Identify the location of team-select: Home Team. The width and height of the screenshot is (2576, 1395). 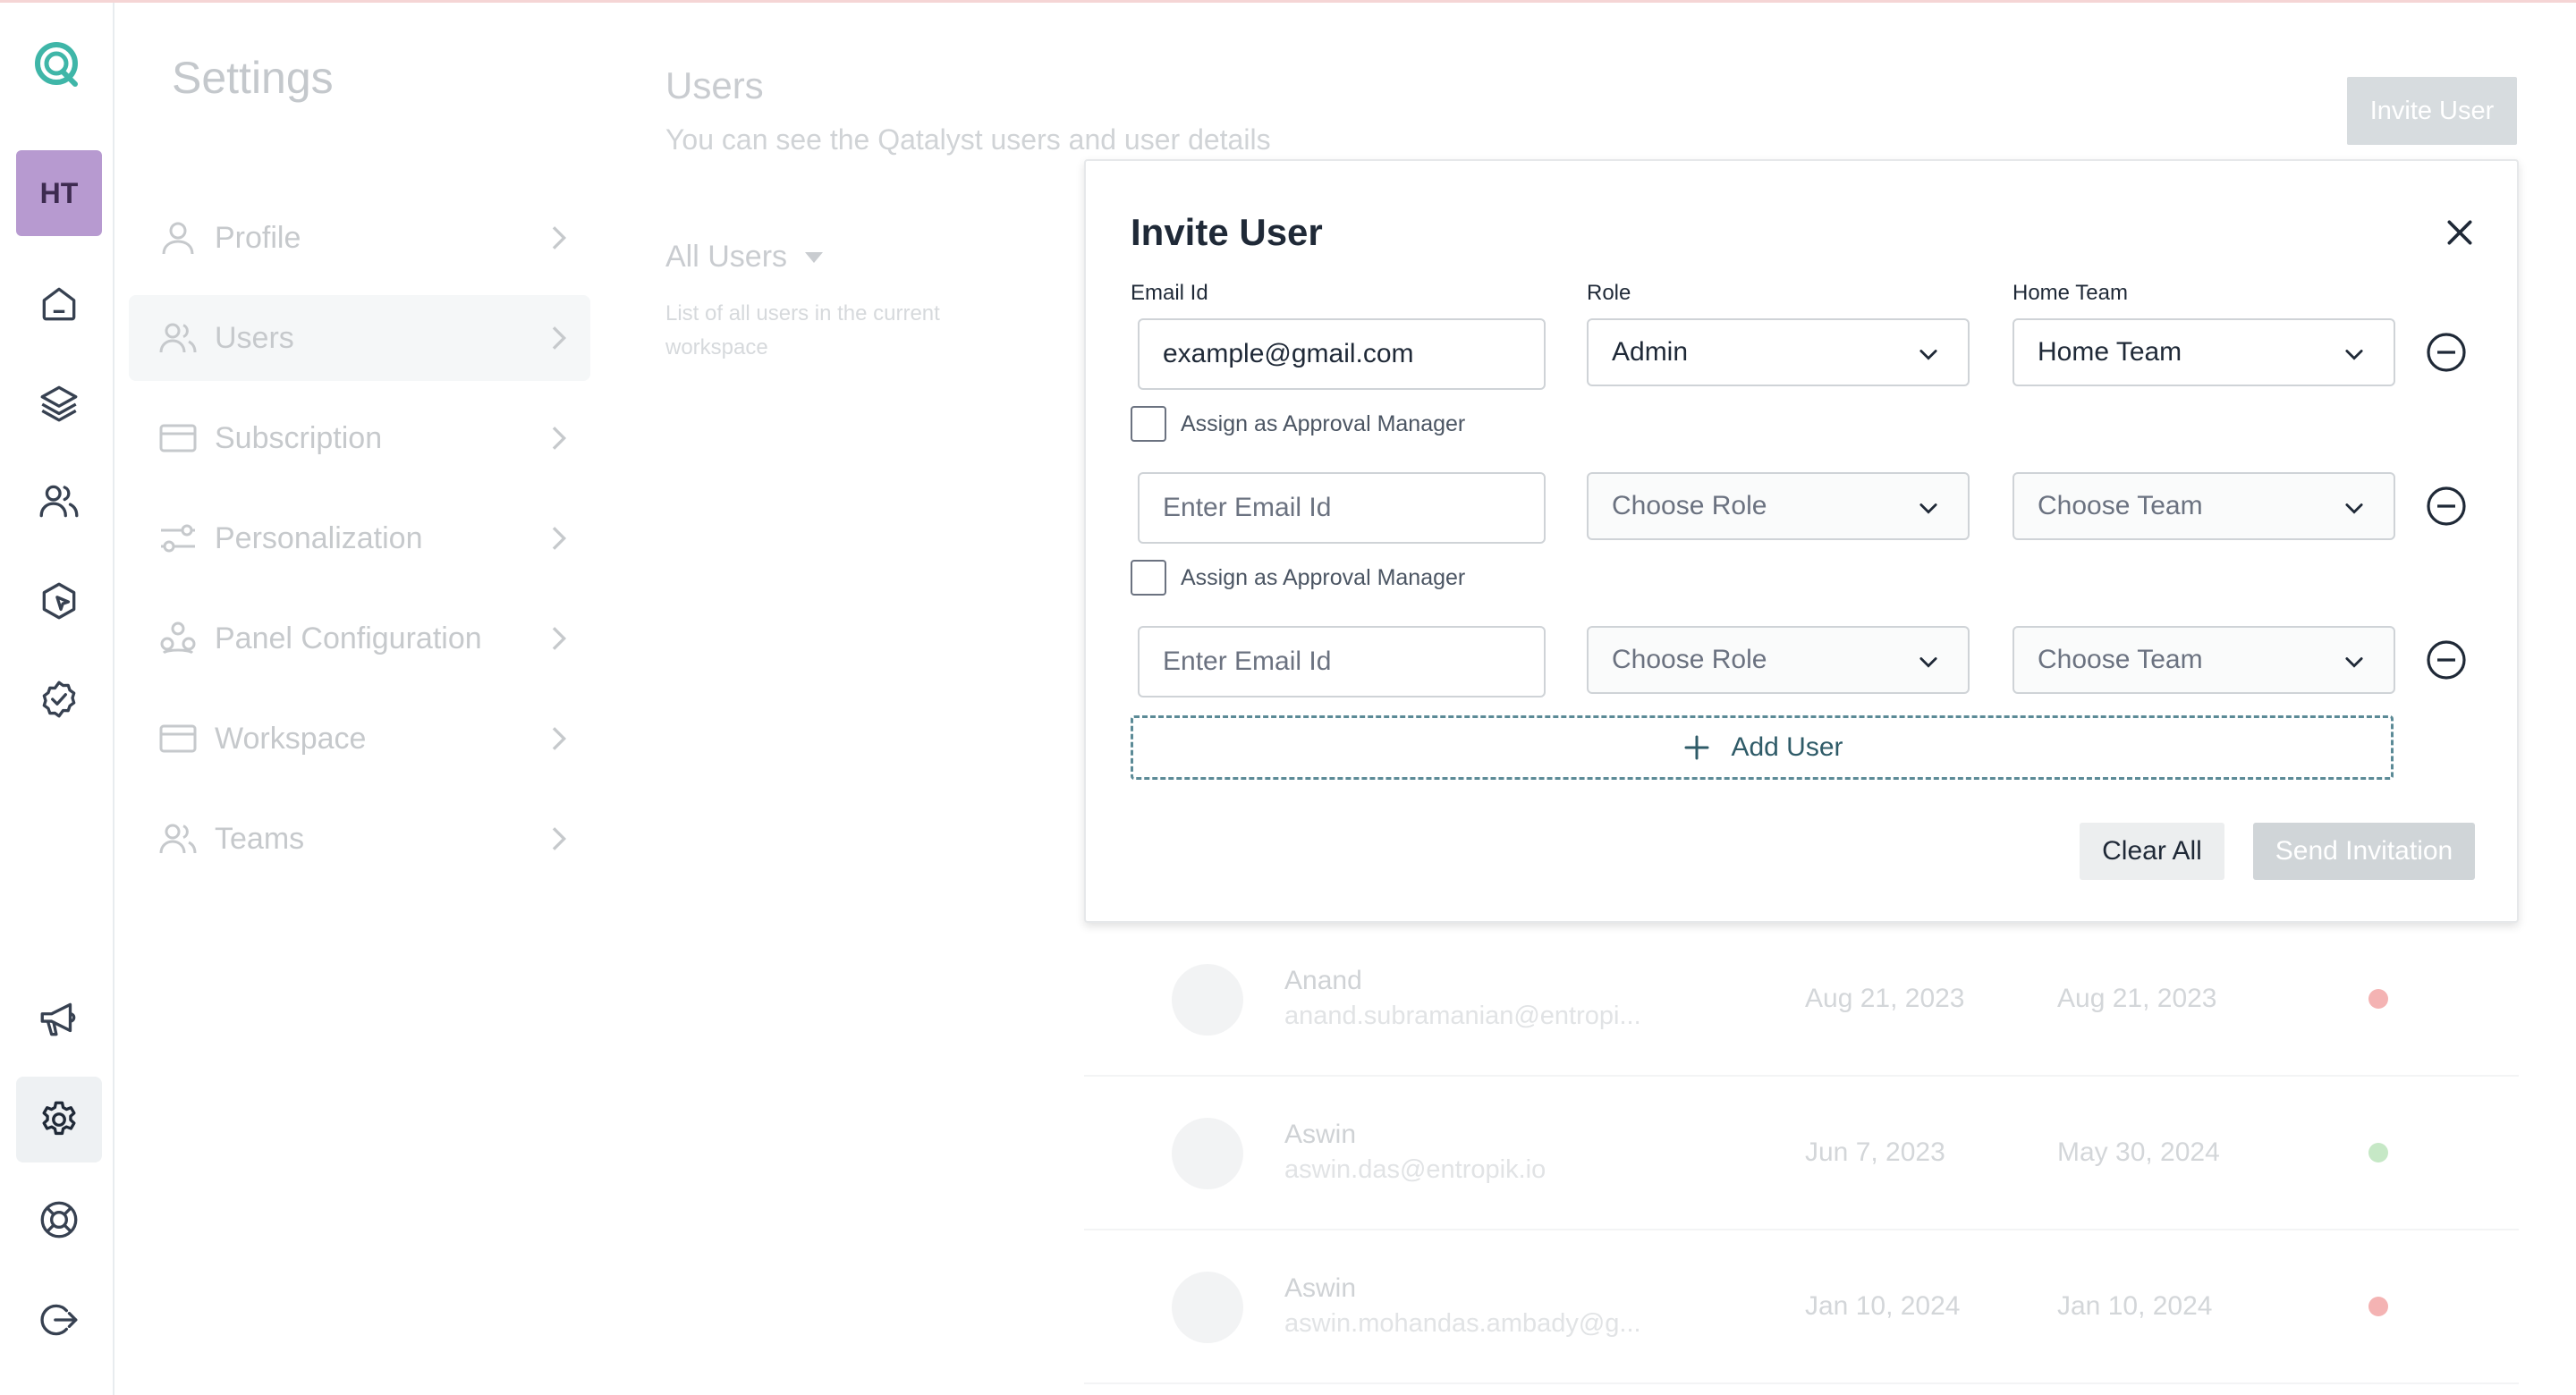
(2203, 352).